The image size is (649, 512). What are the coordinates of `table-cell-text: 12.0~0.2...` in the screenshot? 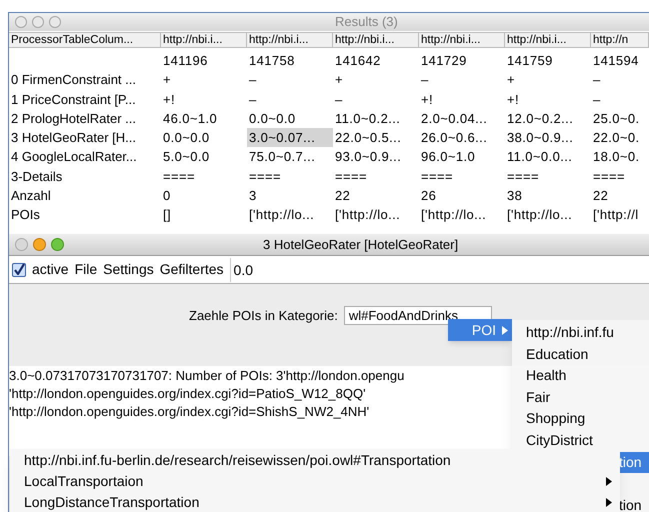 It's located at (540, 119).